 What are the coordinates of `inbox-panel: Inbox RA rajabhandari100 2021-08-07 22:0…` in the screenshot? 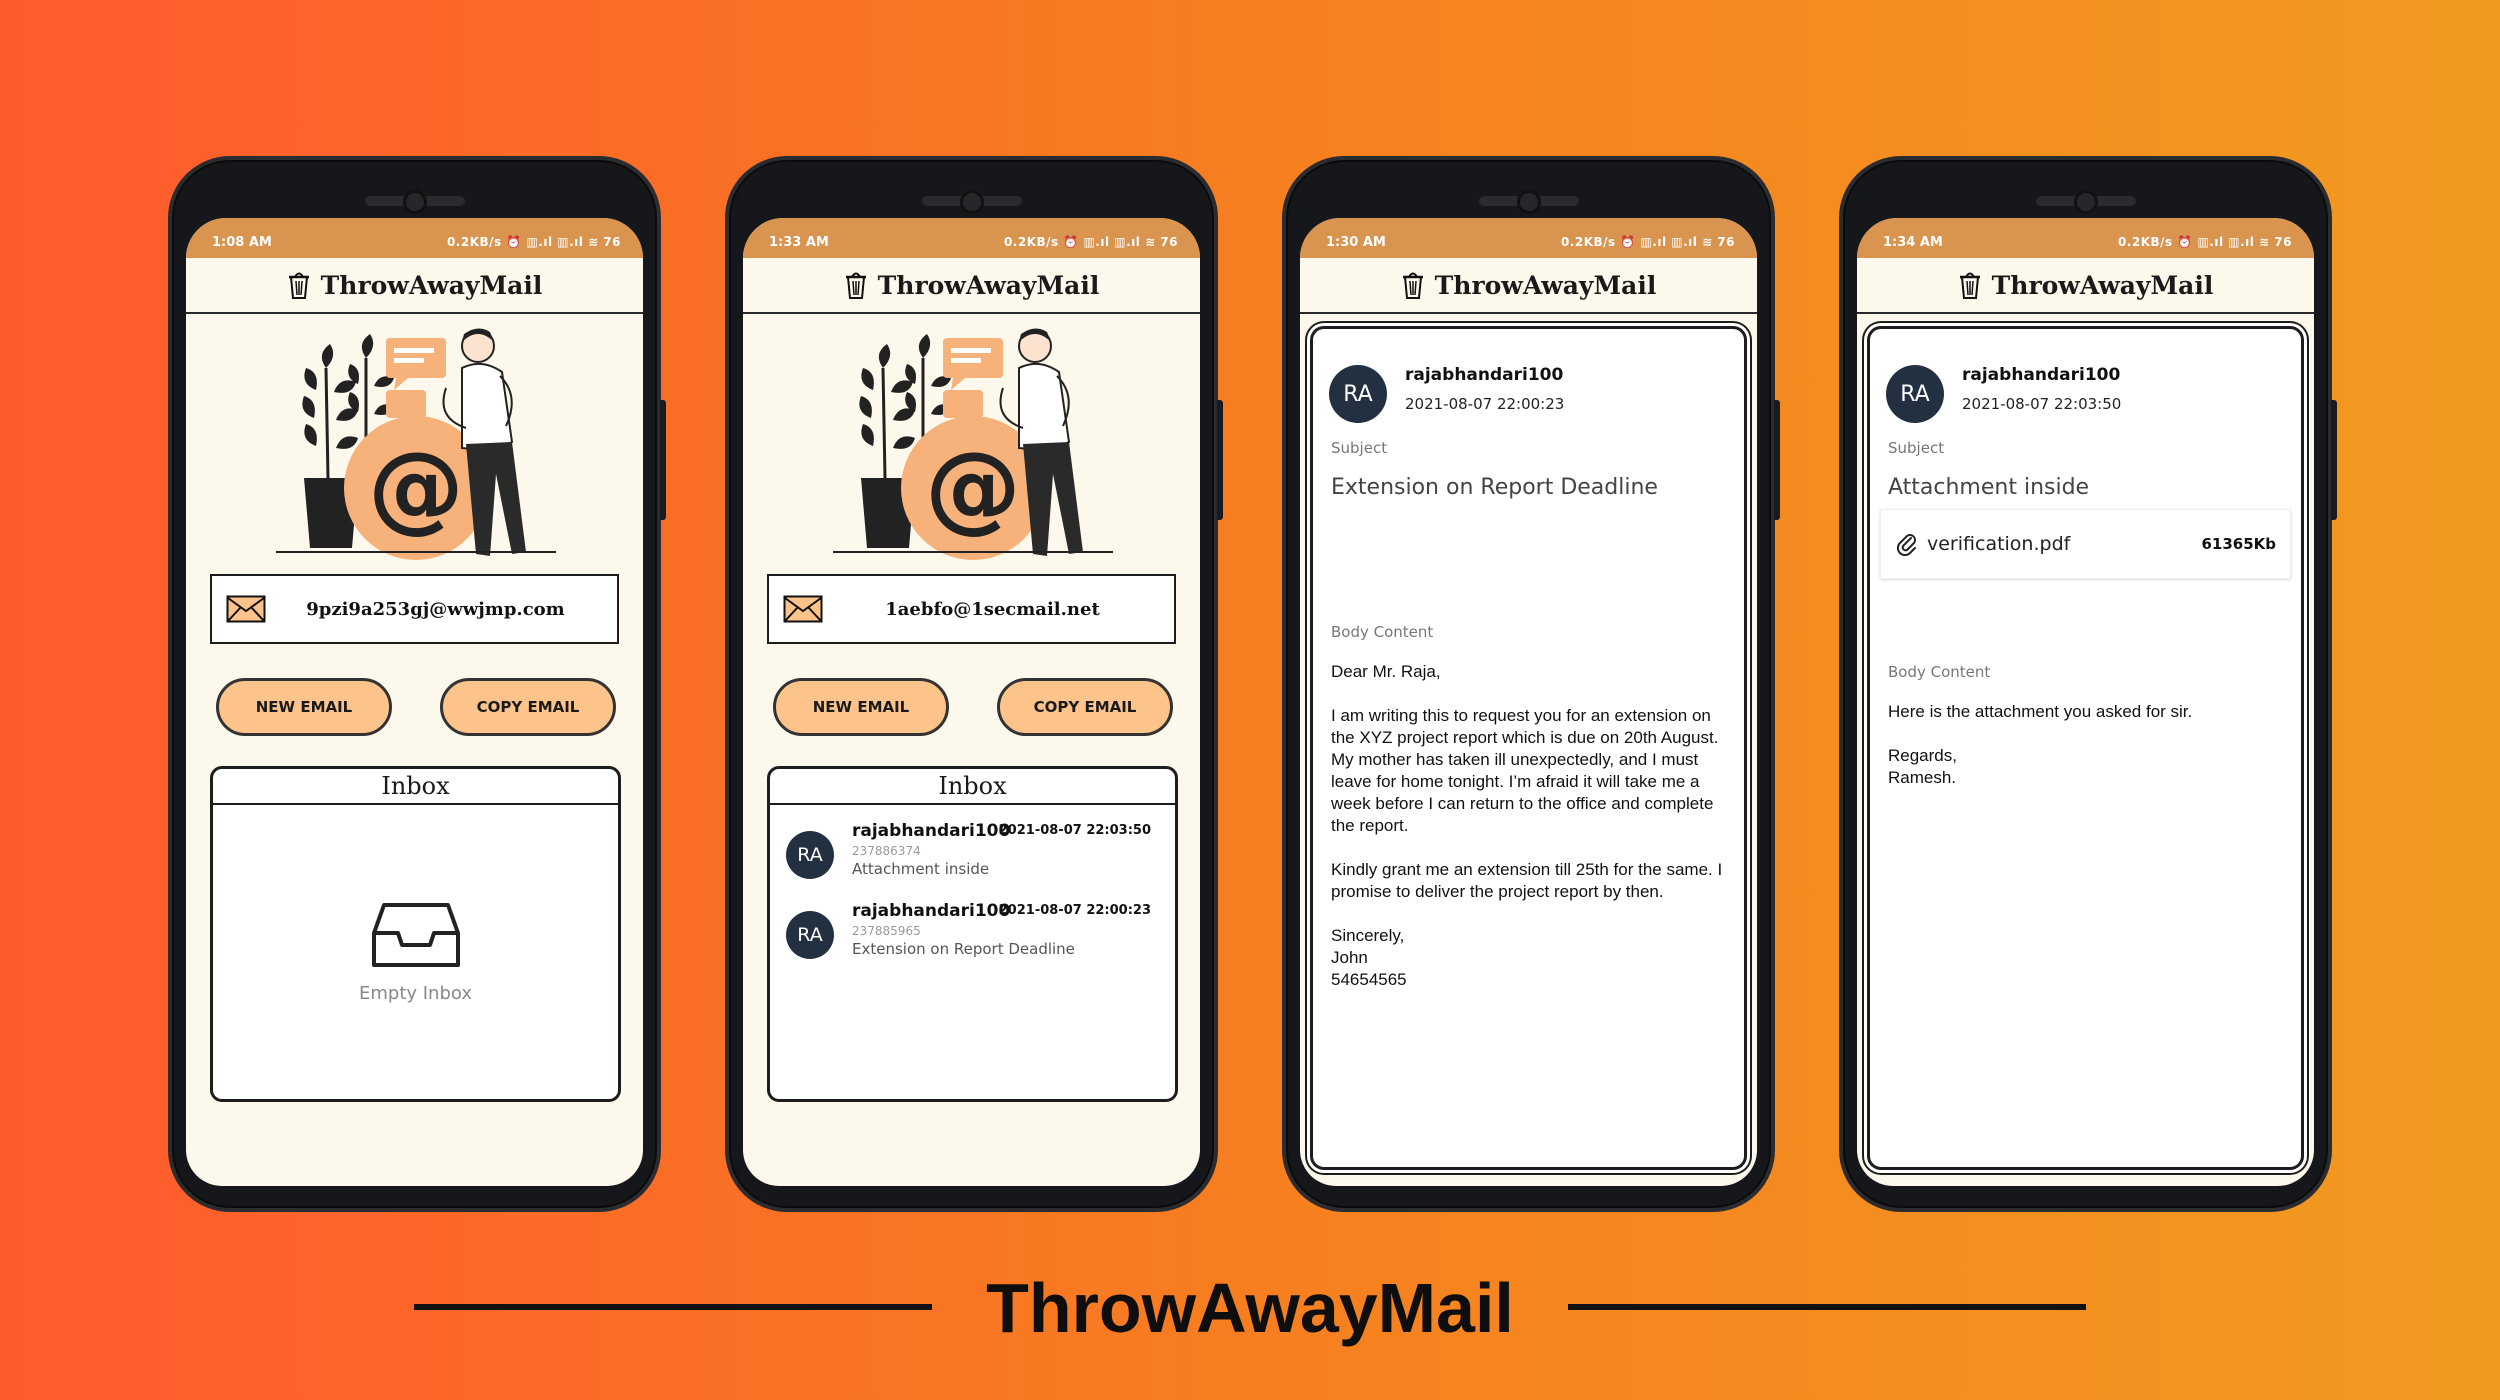 It's located at (972, 934).